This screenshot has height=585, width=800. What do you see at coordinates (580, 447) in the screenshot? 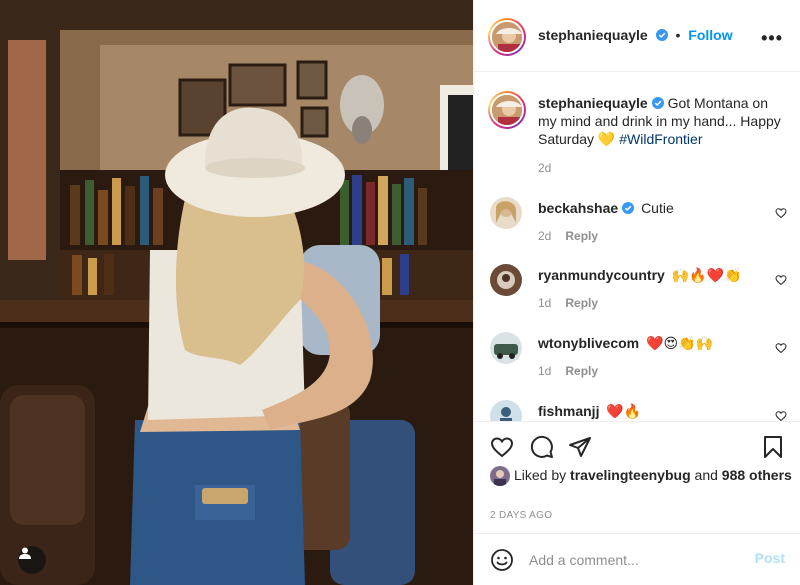
I see `share-icon` at bounding box center [580, 447].